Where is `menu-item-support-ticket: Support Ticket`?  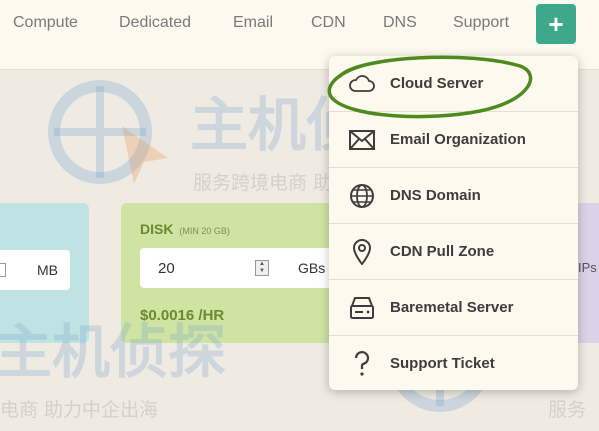
menu-item-support-ticket: Support Ticket is located at coordinates (453, 363).